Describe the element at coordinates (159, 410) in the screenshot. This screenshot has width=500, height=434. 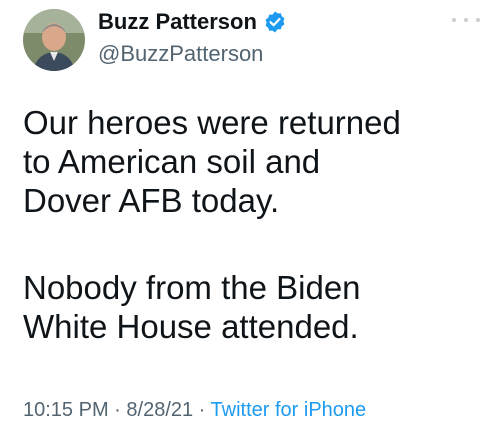
I see `tweet-date: 8/28/21` at that location.